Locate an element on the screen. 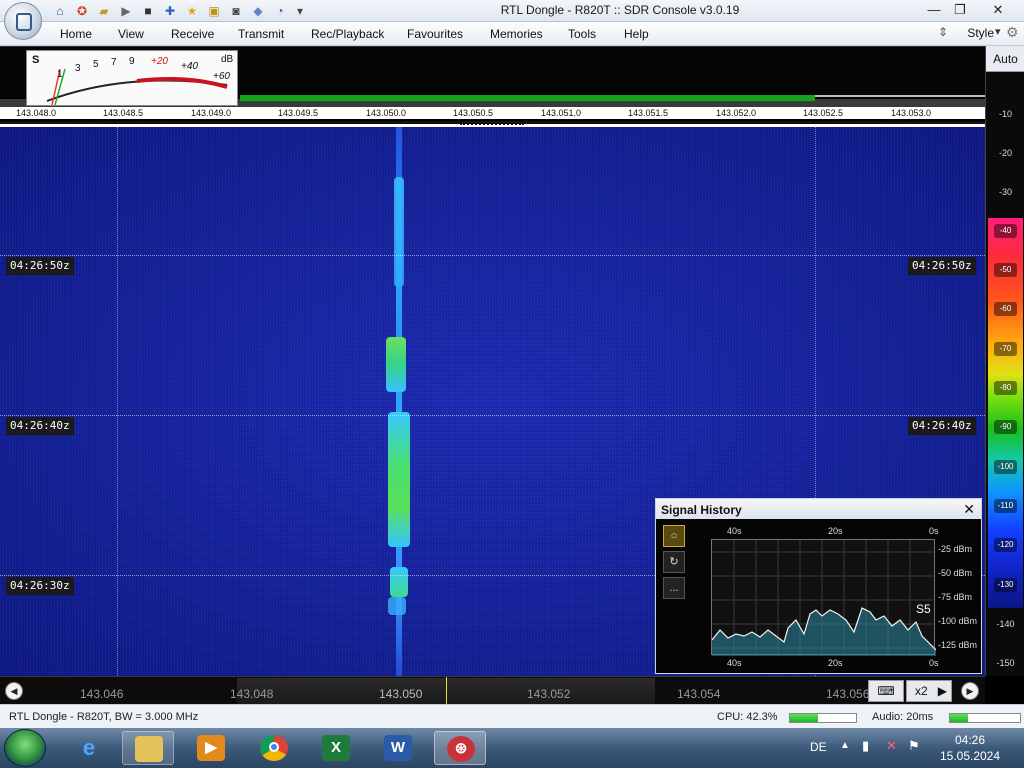  menu-favourites: Favourites is located at coordinates (435, 34).